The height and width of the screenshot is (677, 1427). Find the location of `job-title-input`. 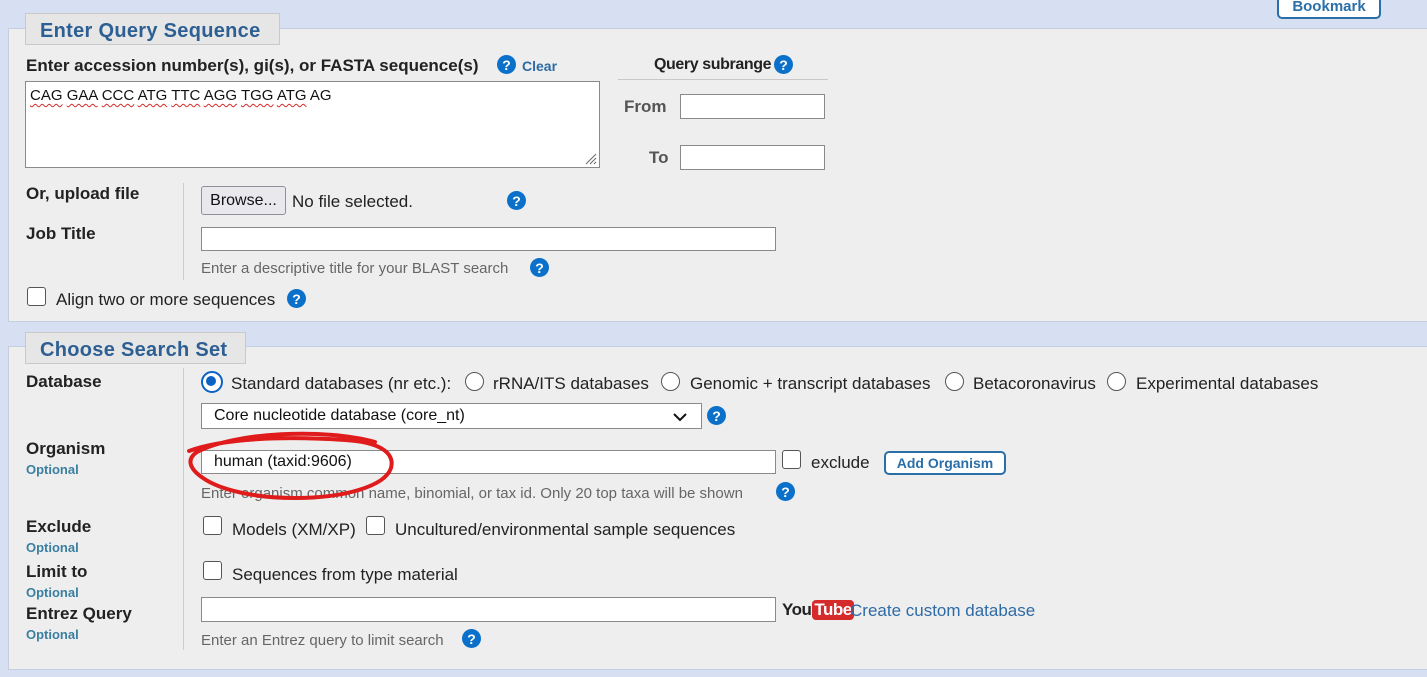

job-title-input is located at coordinates (488, 239).